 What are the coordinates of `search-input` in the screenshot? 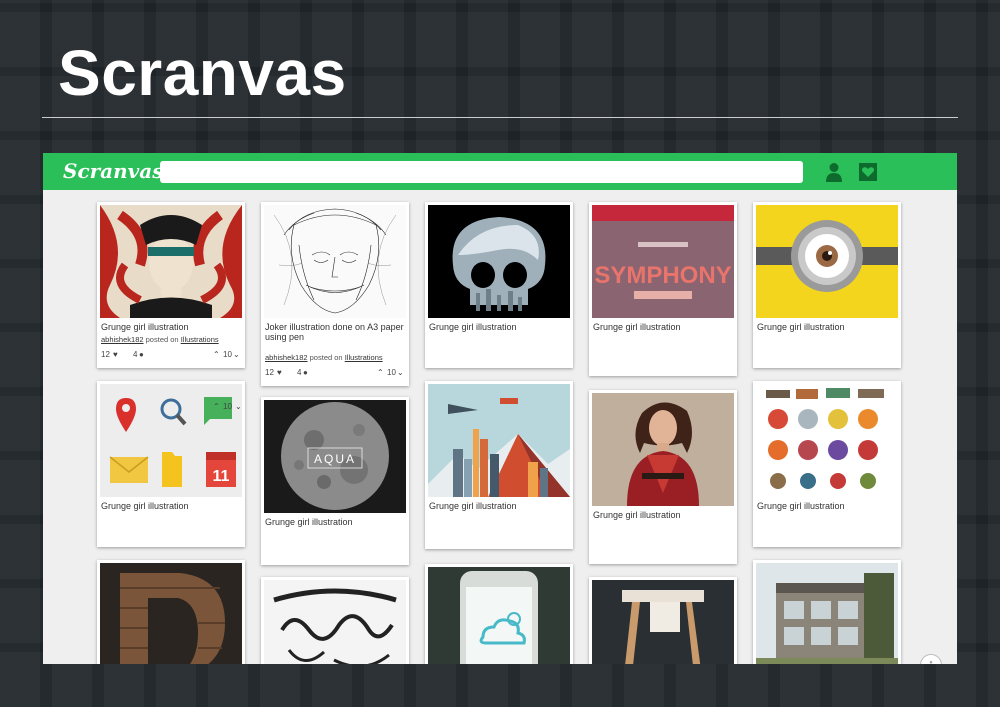 It's located at (481, 172).